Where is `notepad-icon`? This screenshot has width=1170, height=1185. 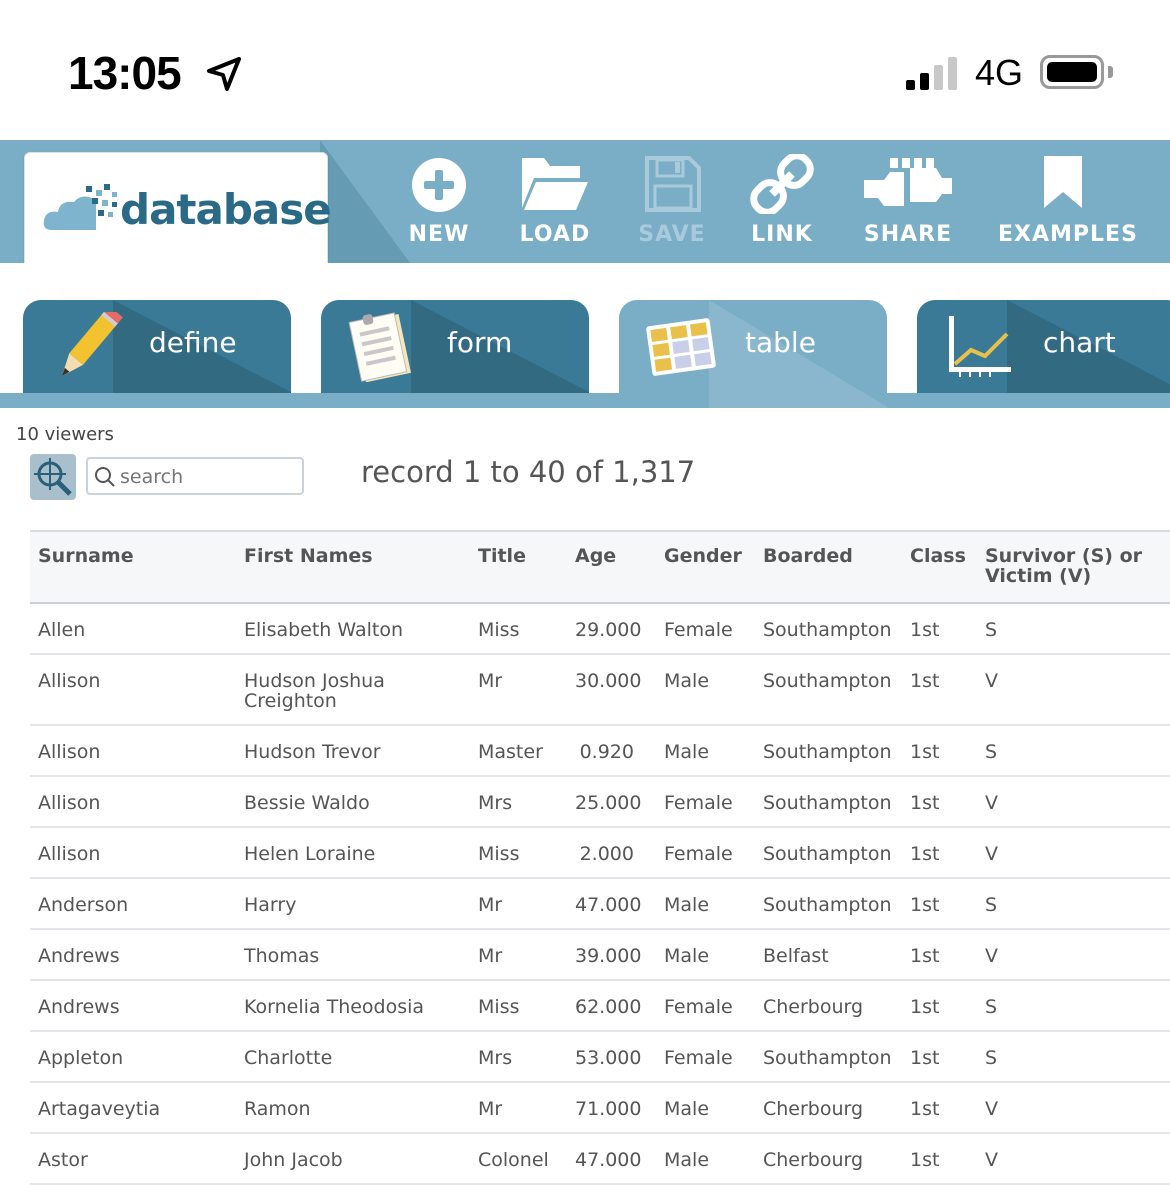
notepad-icon is located at coordinates (379, 347).